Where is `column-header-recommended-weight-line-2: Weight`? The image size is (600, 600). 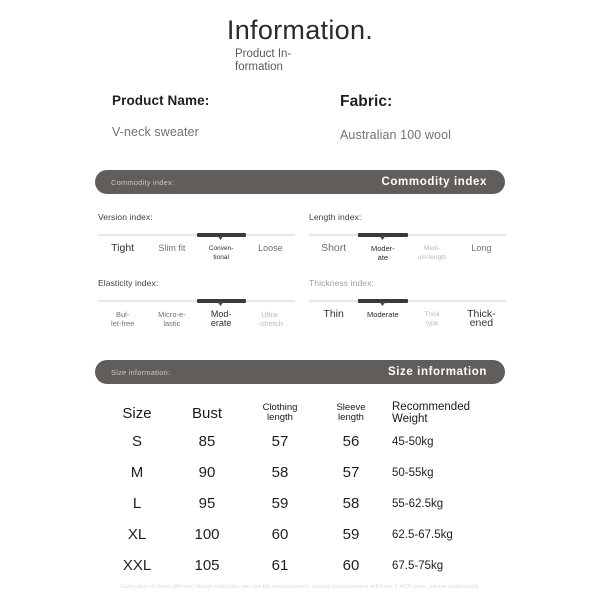
column-header-recommended-weight-line-2: Weight is located at coordinates (410, 419).